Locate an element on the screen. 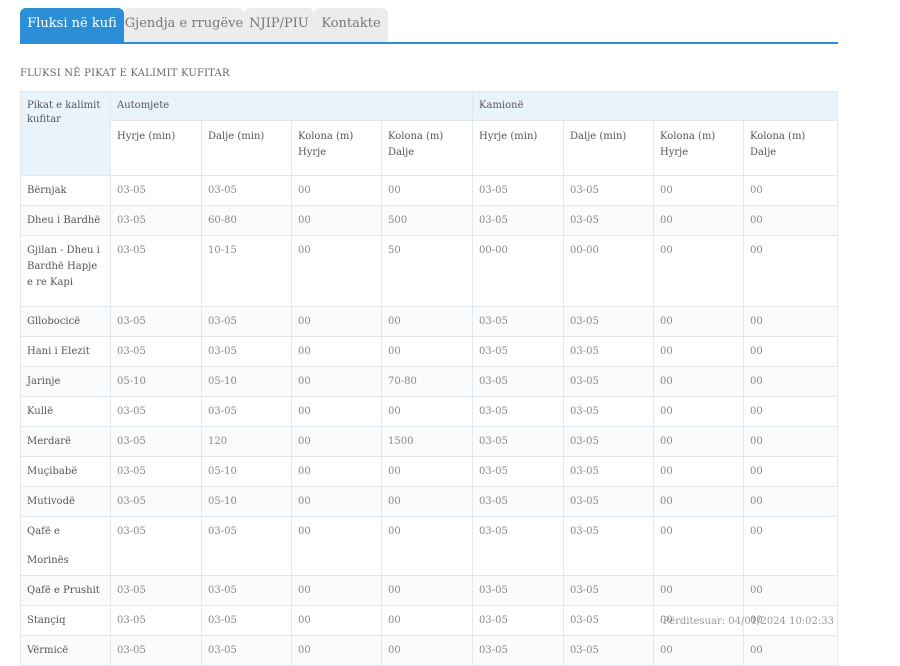  section-title: FLUKSI NË PIKAT E KALIMIT KUFITAR is located at coordinates (125, 73).